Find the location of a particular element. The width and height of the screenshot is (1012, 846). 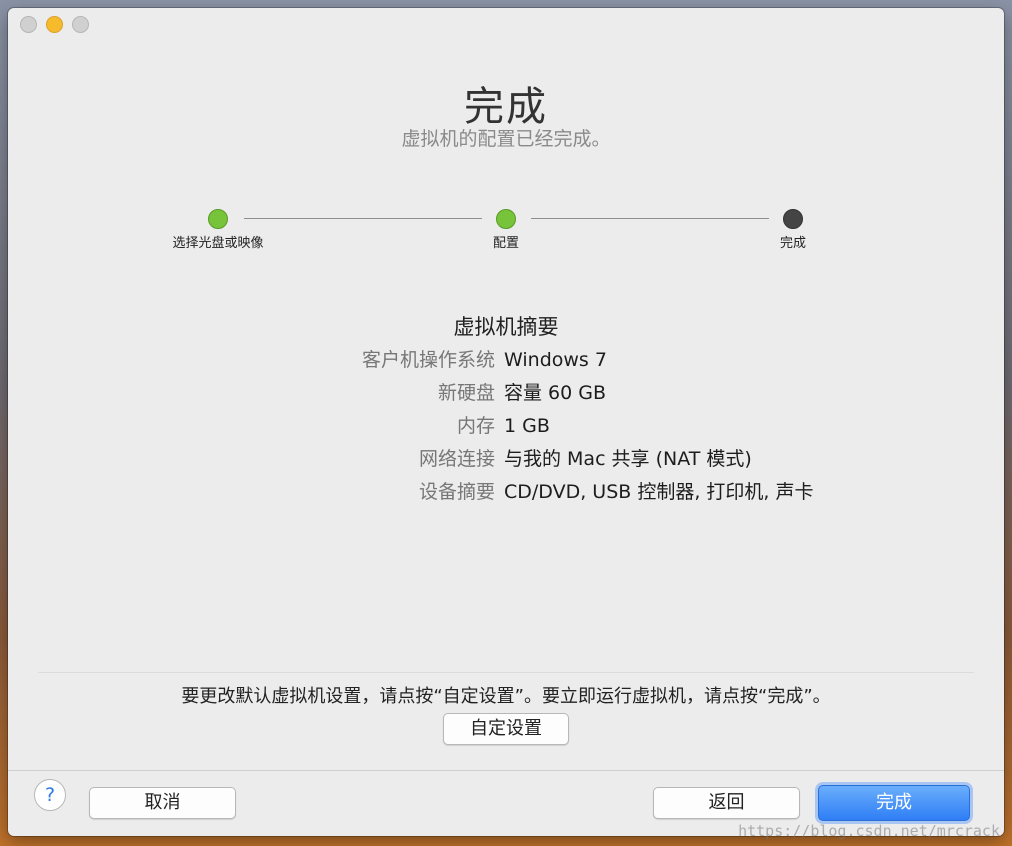

summary-value: 1 GB is located at coordinates (527, 426).